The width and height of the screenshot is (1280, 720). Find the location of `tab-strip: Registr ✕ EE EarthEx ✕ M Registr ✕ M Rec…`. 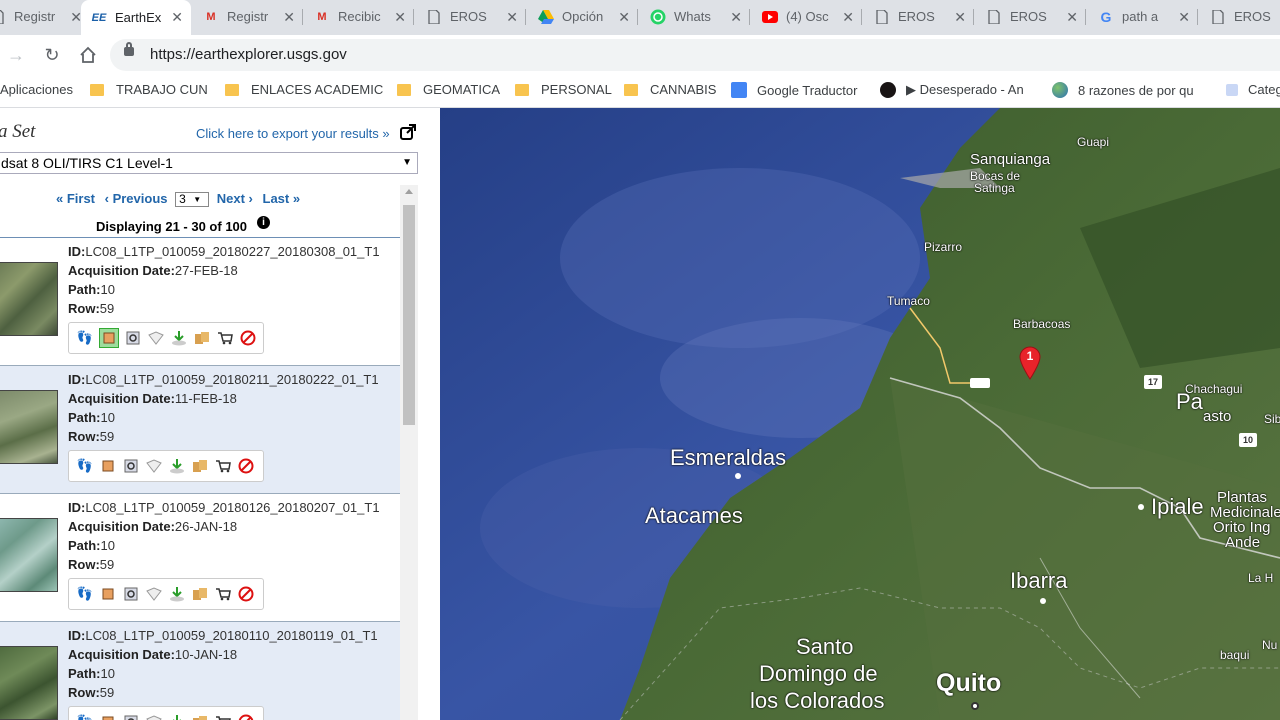

tab-strip: Registr ✕ EE EarthEx ✕ M Registr ✕ M Rec… is located at coordinates (640, 17).